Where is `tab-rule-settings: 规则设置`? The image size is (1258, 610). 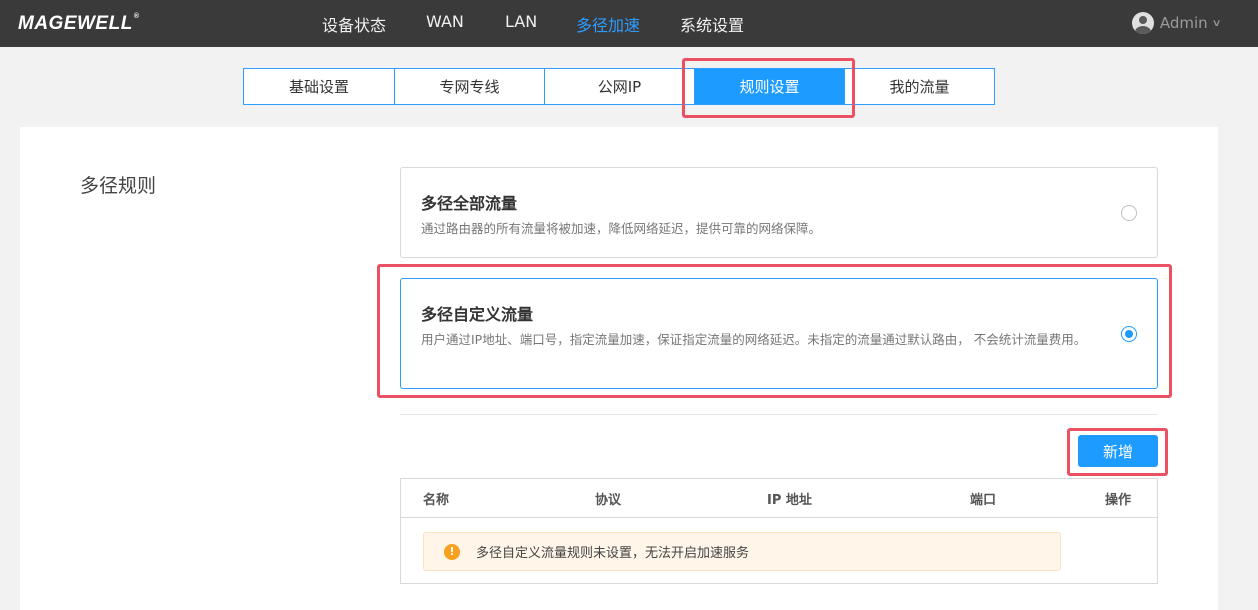
tab-rule-settings: 规则设置 is located at coordinates (770, 86).